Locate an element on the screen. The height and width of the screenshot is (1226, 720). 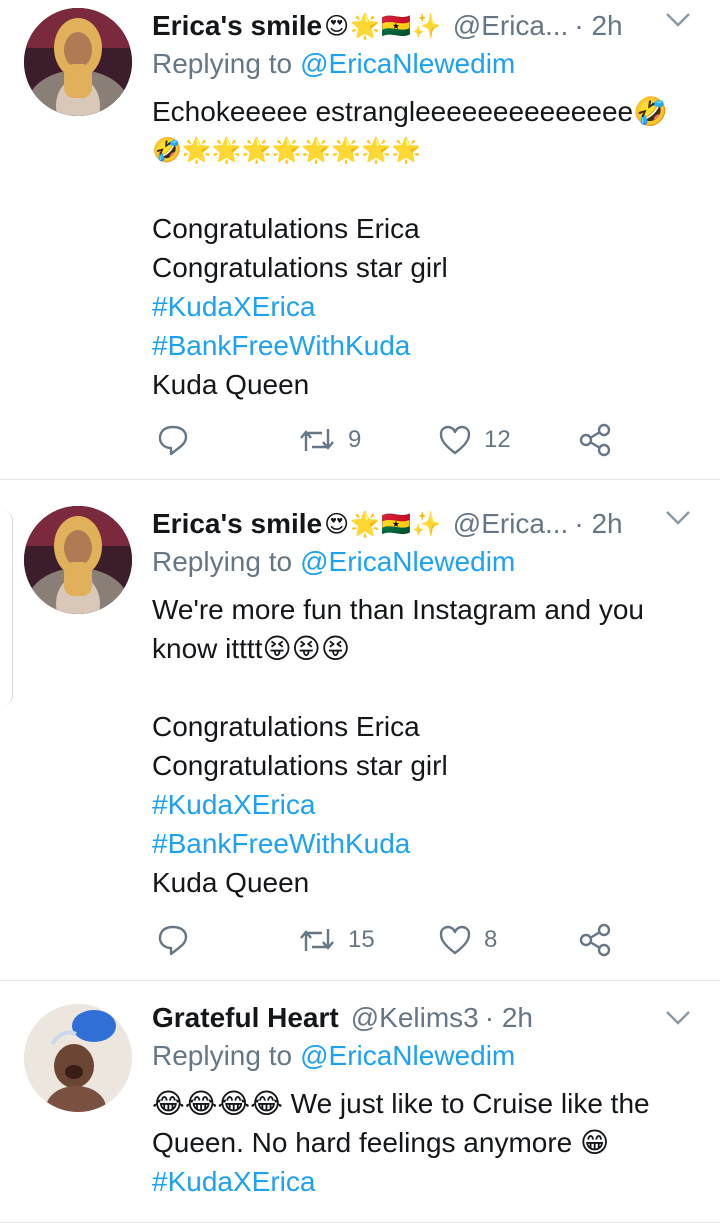
text-line: 😂😂😂😂 We just like to Cruise like the is located at coordinates (401, 1103).